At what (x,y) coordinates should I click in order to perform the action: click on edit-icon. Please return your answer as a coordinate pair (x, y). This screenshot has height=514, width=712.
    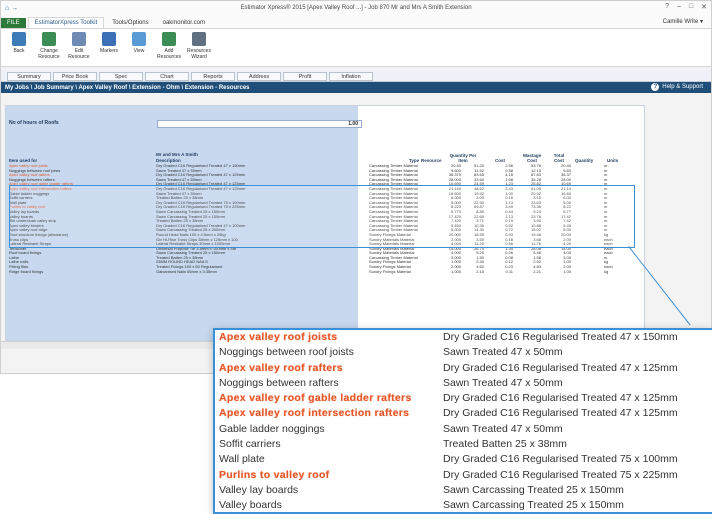
    Looking at the image, I should click on (79, 39).